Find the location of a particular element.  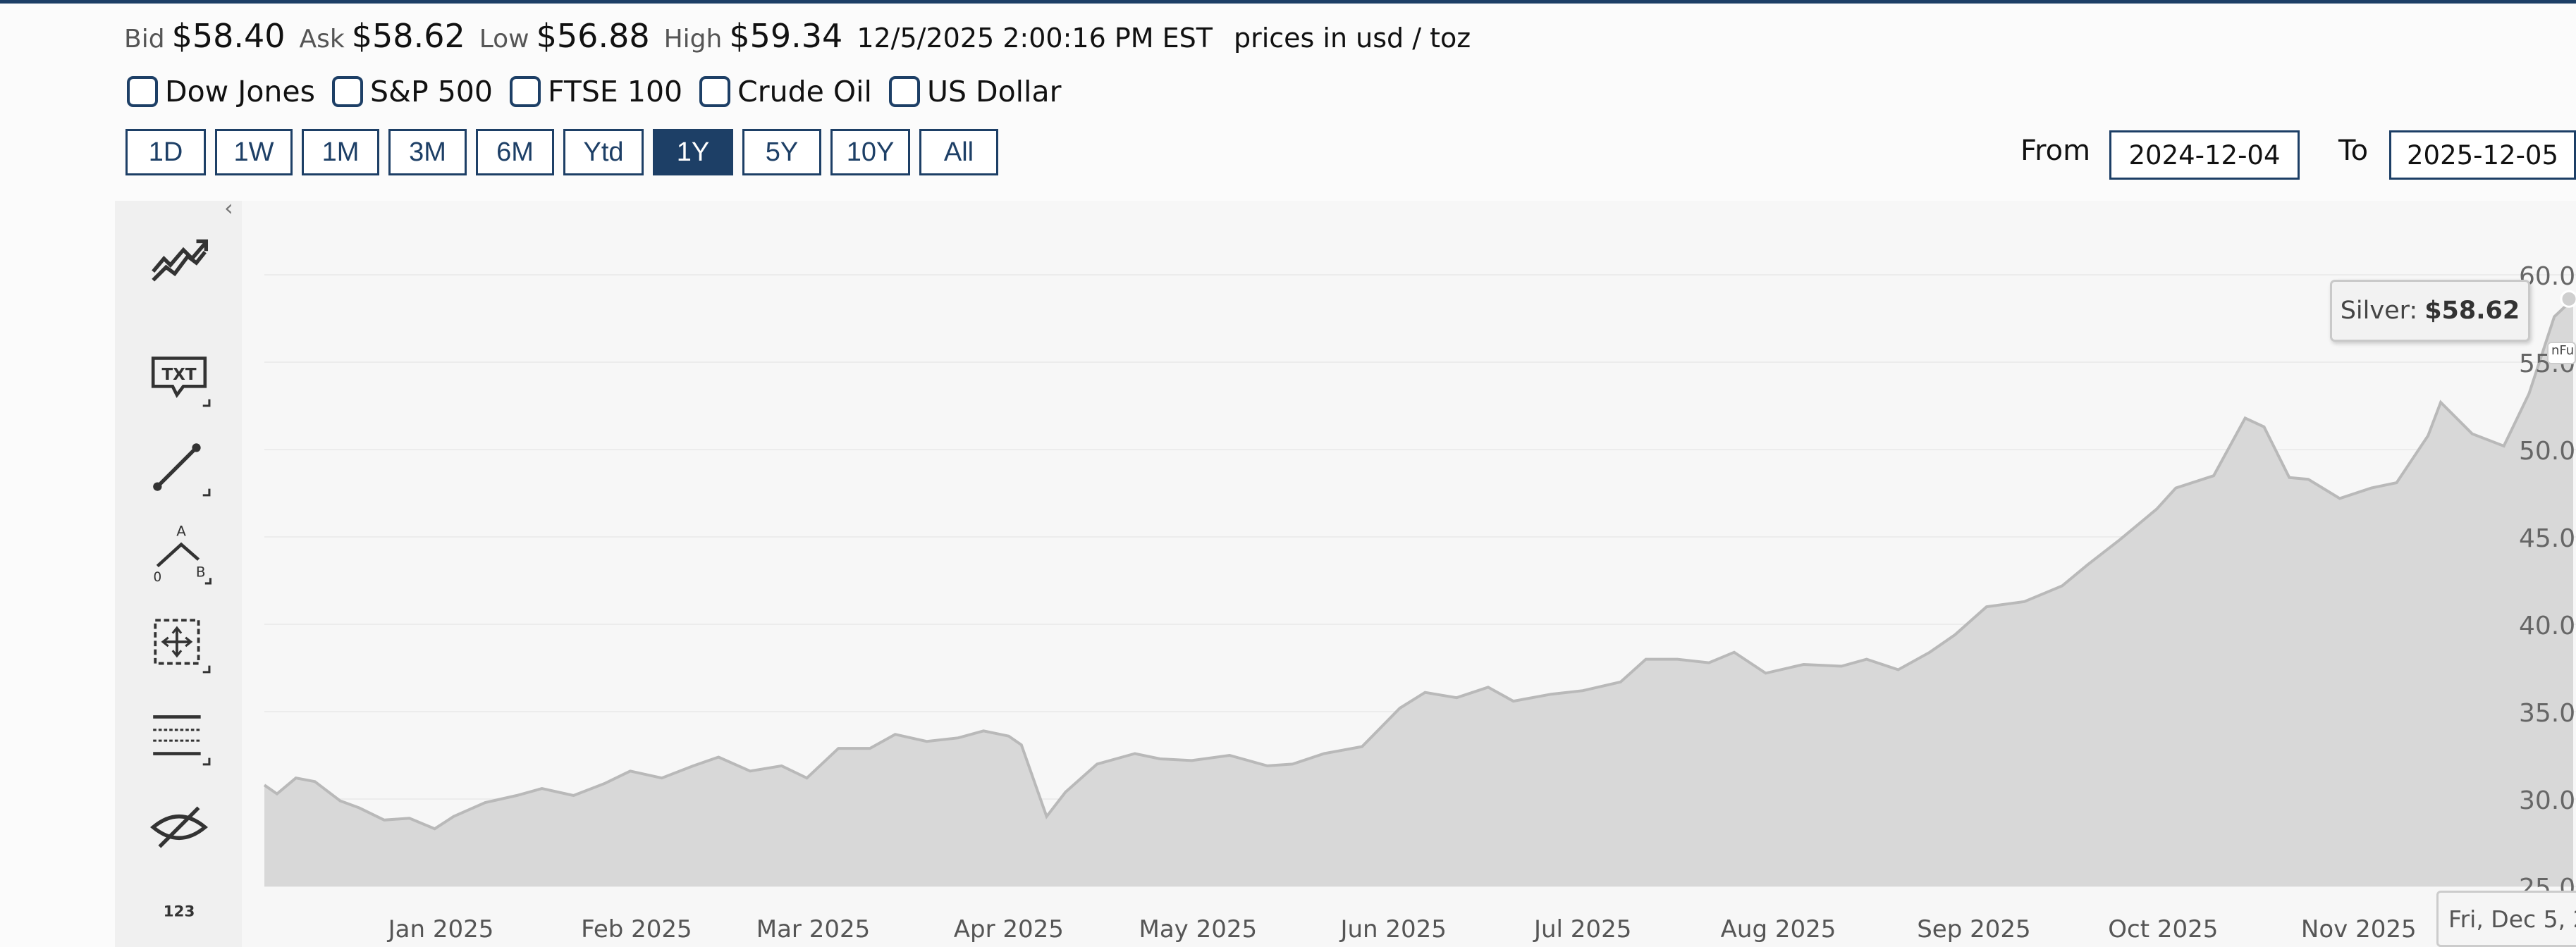

tooltip-series: Silver: is located at coordinates (2379, 311).